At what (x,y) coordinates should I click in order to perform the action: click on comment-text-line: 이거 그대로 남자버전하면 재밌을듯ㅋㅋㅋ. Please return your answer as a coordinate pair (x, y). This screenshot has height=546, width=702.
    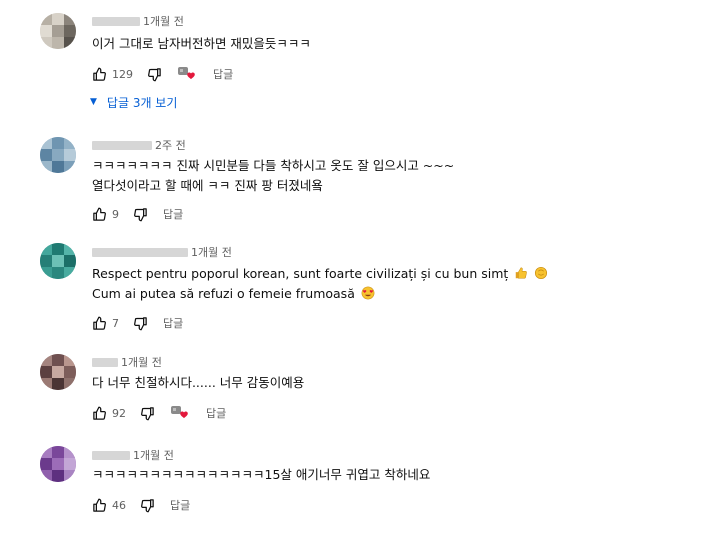
    Looking at the image, I should click on (201, 43).